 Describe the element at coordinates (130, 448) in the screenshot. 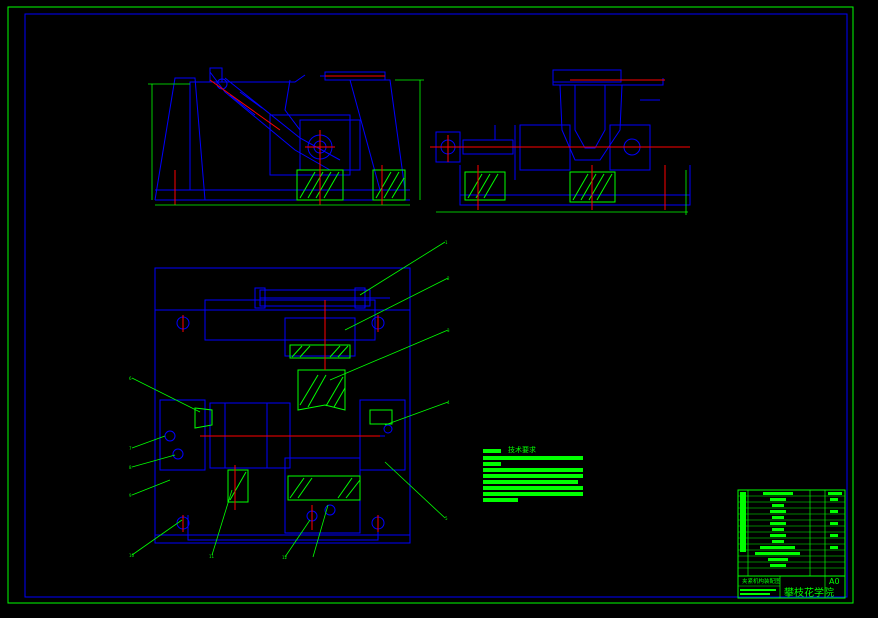

I see `callout-label: 7` at that location.